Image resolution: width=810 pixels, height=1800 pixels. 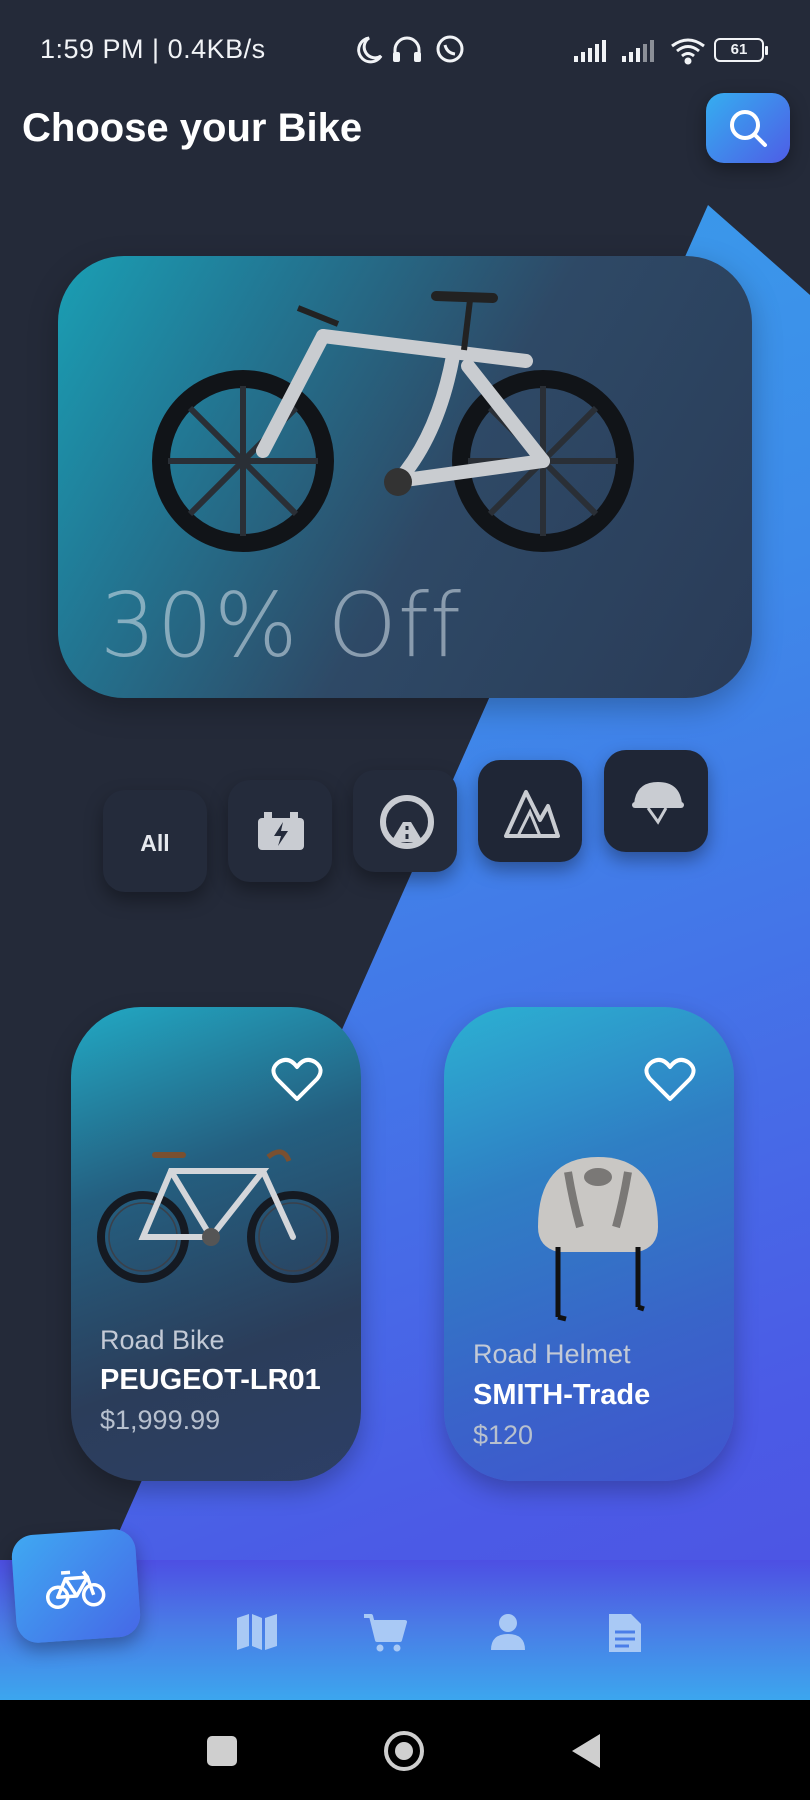 What do you see at coordinates (370, 50) in the screenshot?
I see `moon-icon` at bounding box center [370, 50].